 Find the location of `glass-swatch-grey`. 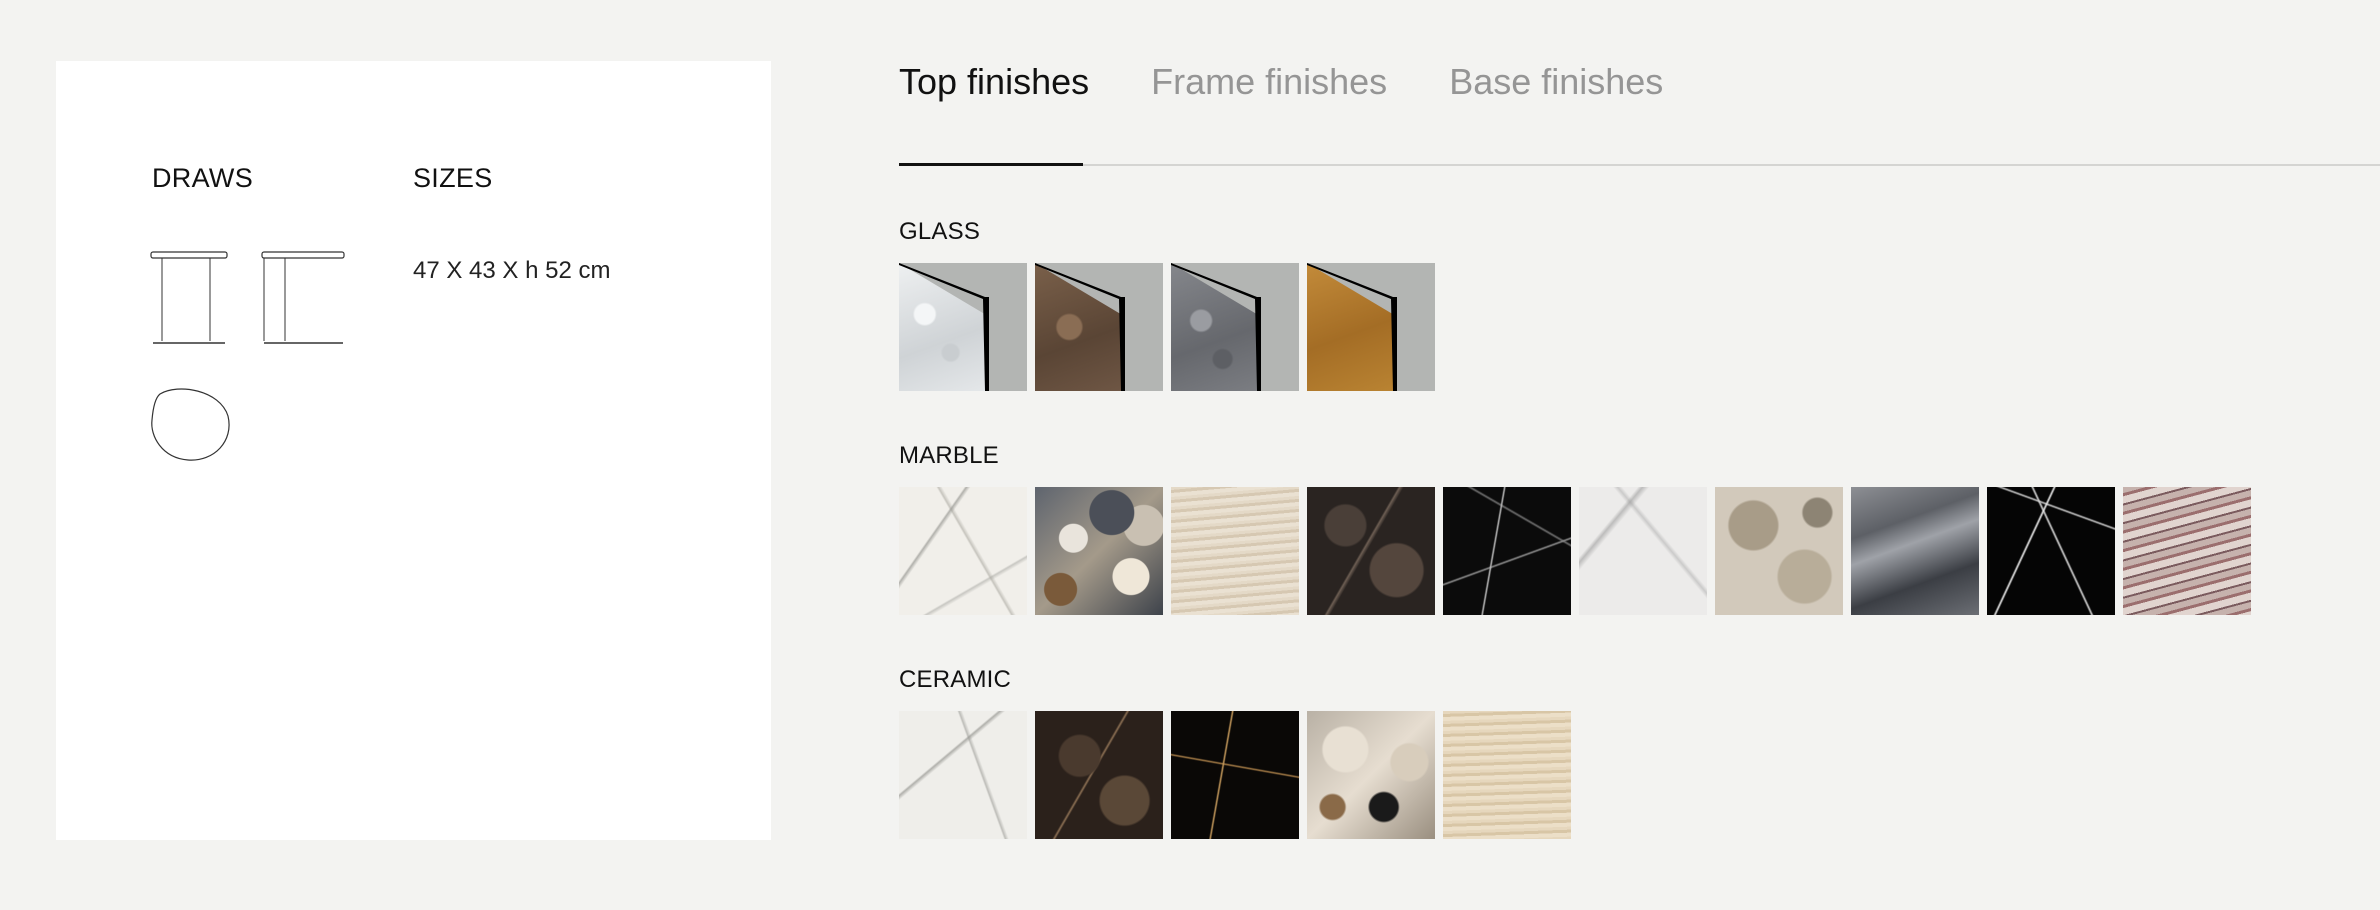

glass-swatch-grey is located at coordinates (1235, 327).